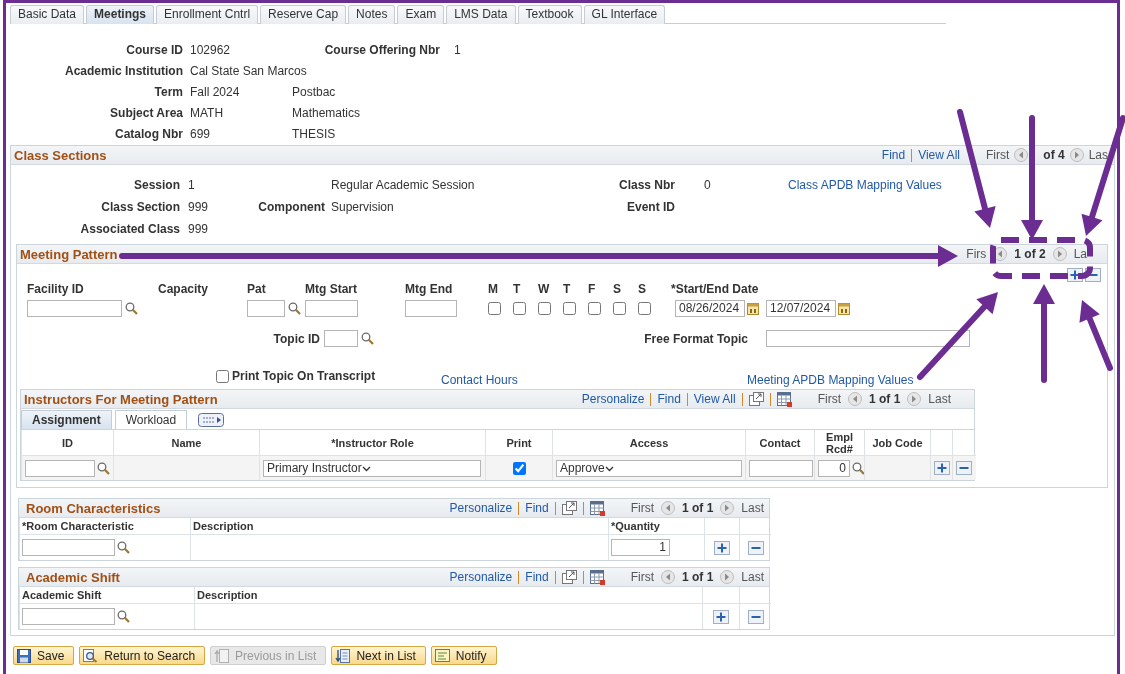 Image resolution: width=1125 pixels, height=674 pixels. I want to click on mapping-link: Class APDB Mapping Values, so click(865, 185).